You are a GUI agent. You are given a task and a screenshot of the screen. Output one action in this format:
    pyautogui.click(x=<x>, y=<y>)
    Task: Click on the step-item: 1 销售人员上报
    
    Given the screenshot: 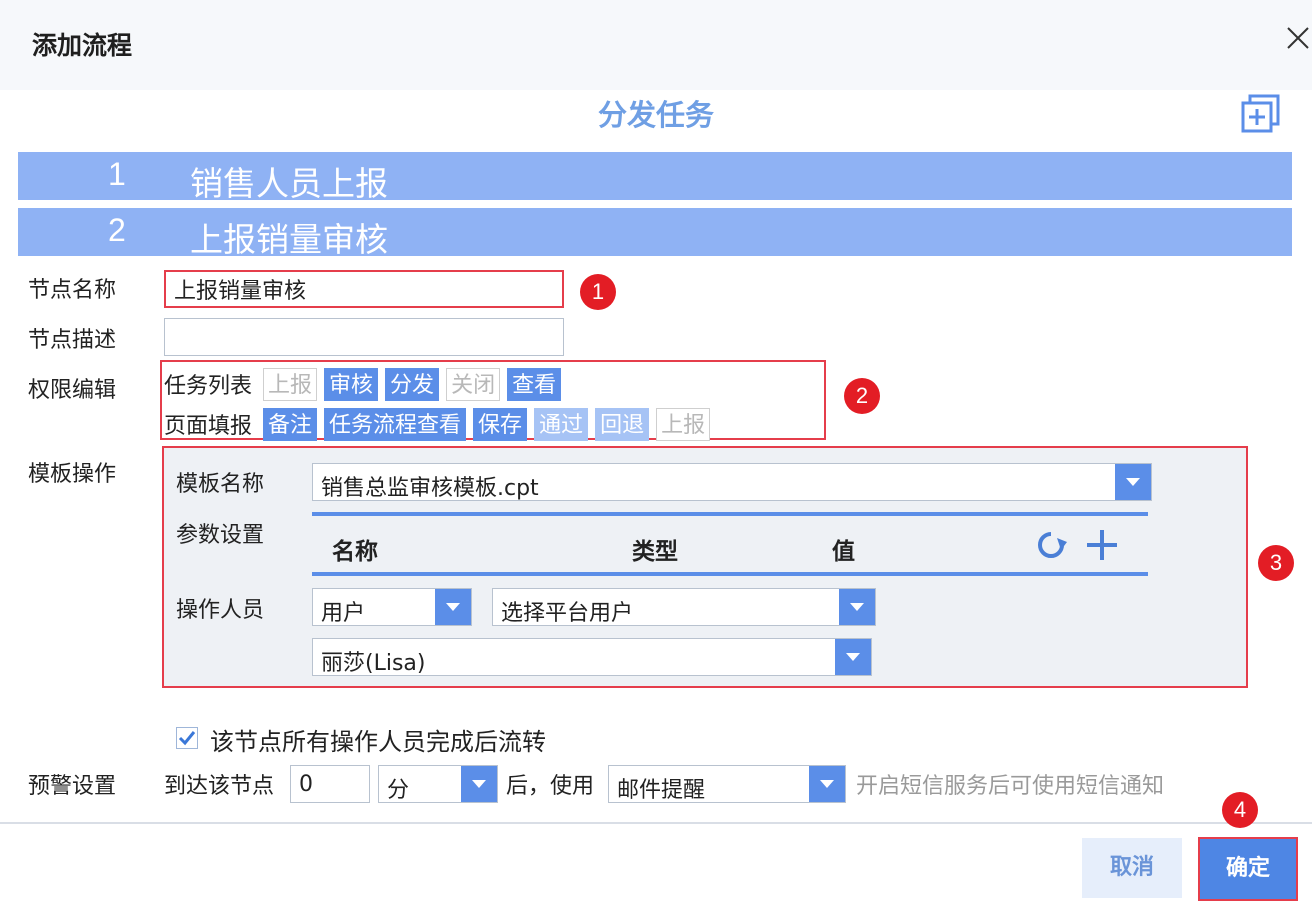 What is the action you would take?
    pyautogui.click(x=655, y=177)
    